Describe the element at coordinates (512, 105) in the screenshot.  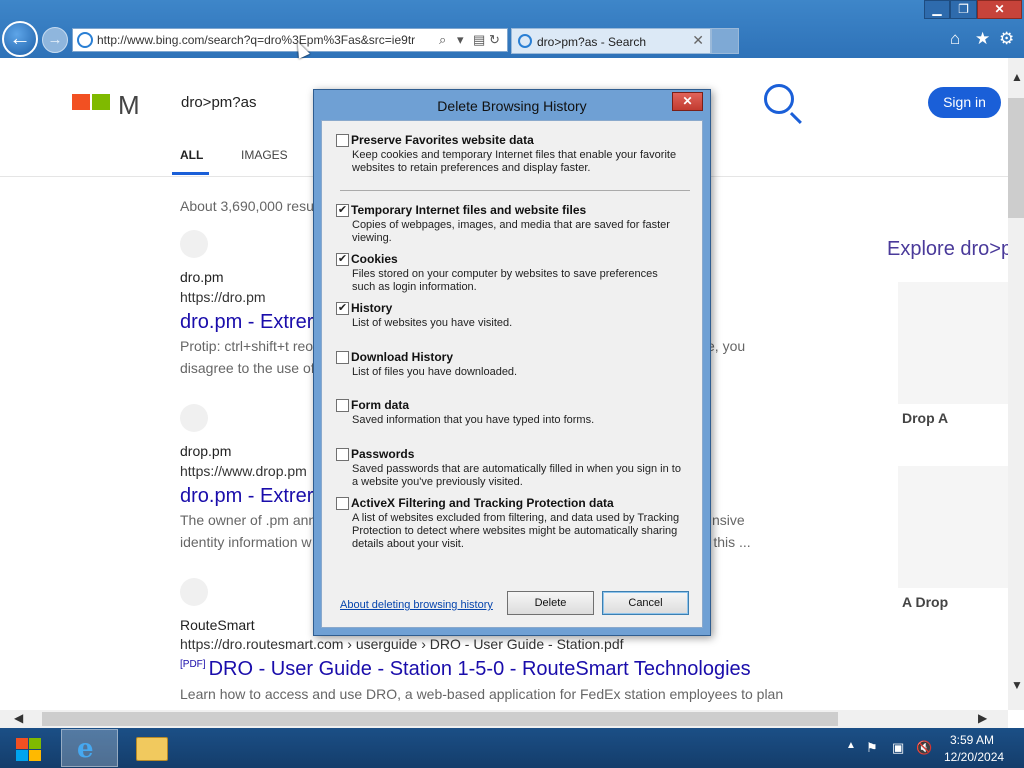
I see `dialog-titlebar: Delete Browsing History ✕` at that location.